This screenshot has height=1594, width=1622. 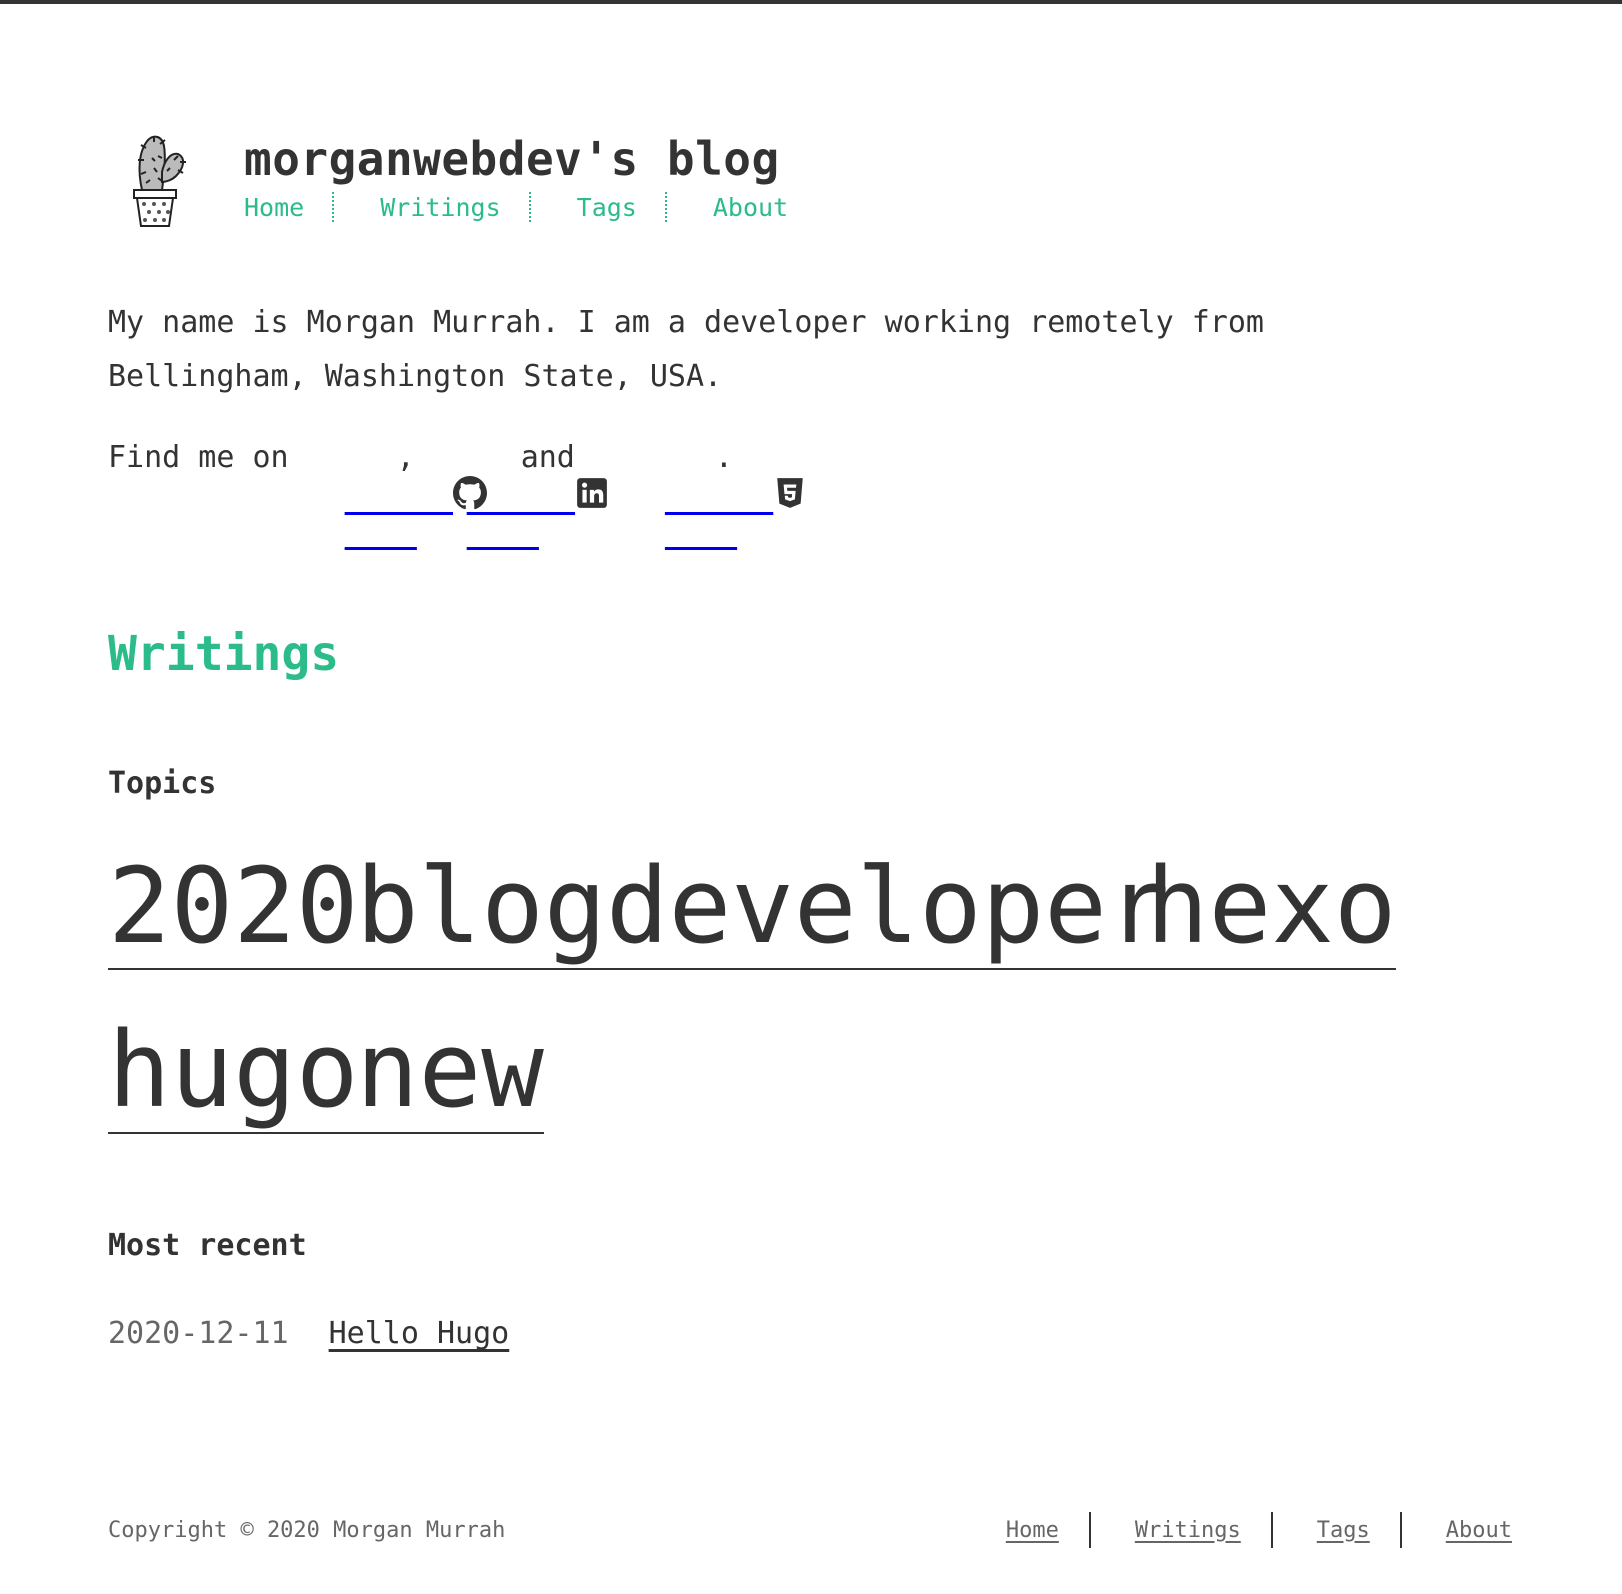 What do you see at coordinates (198, 457) in the screenshot?
I see `find-prefix: Find me on` at bounding box center [198, 457].